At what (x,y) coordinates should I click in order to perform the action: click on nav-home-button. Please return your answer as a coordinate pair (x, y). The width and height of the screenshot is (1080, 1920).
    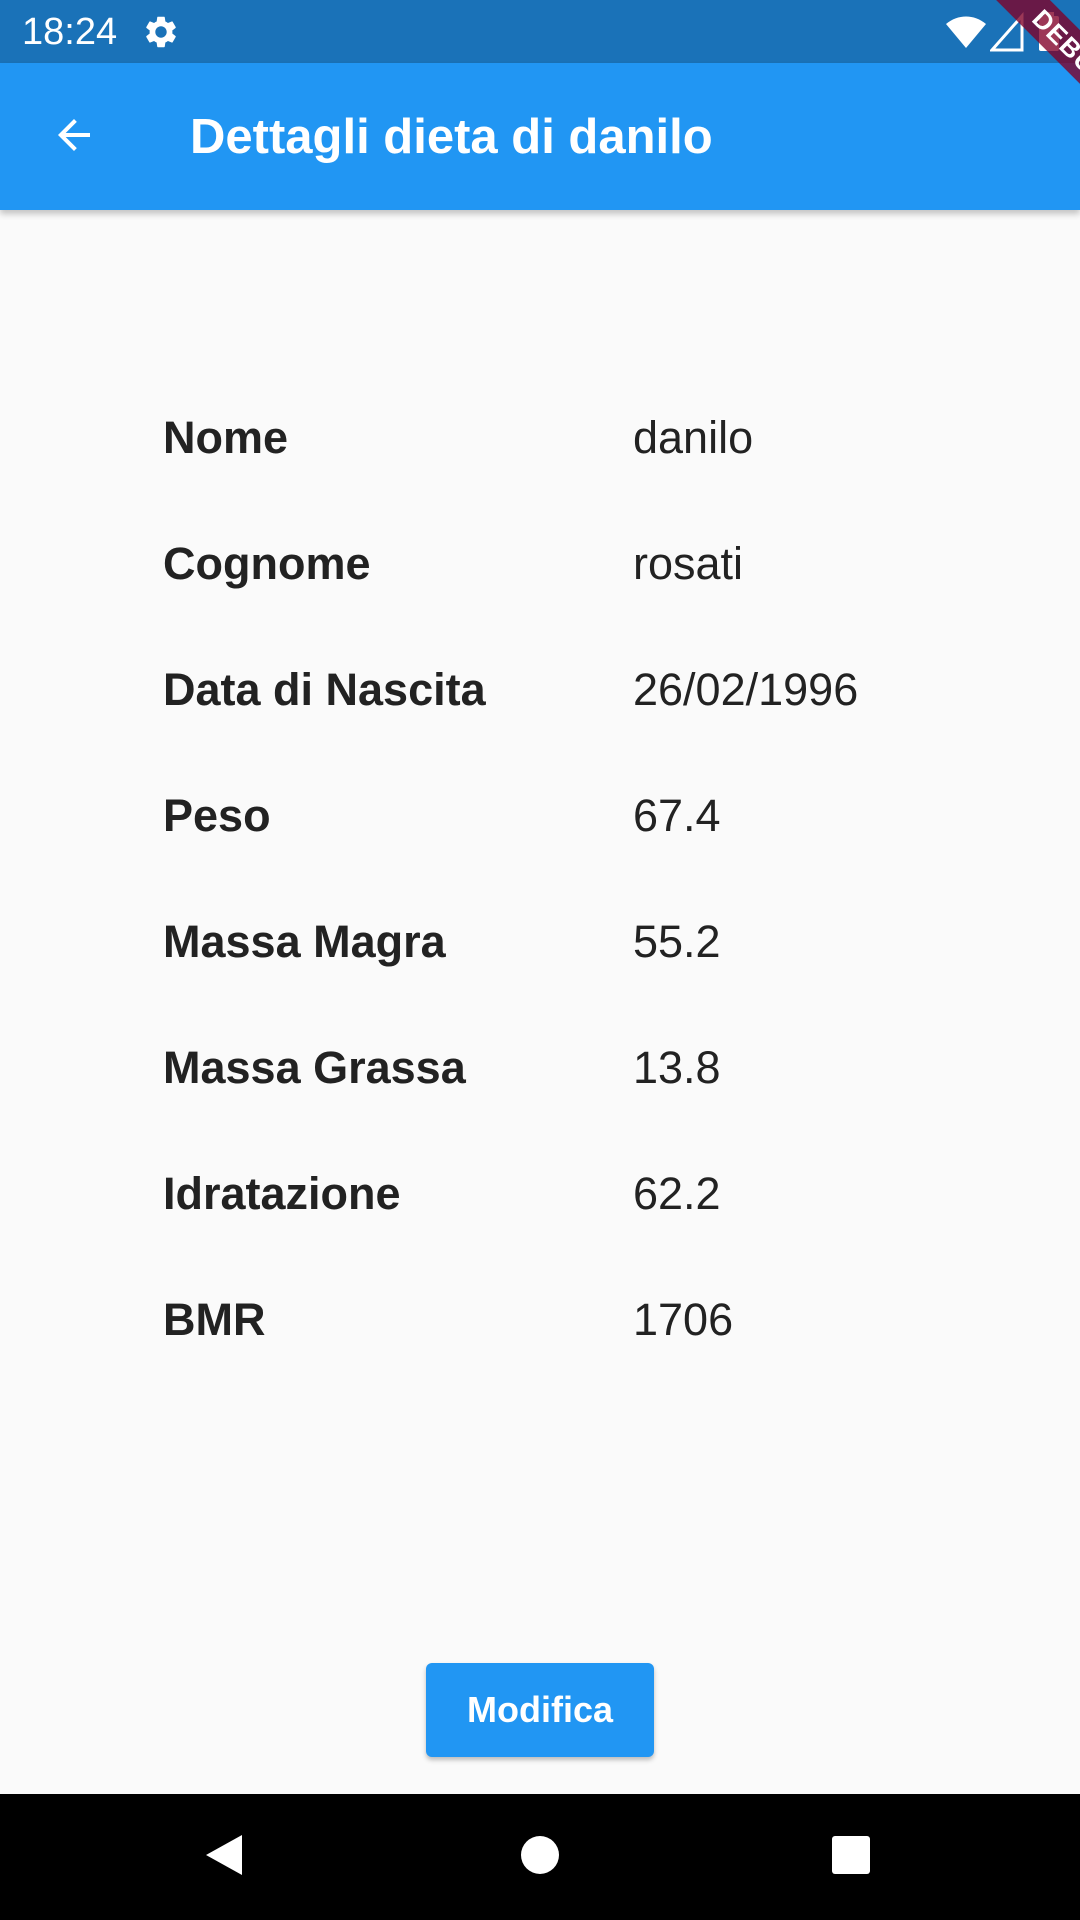
    Looking at the image, I should click on (540, 1857).